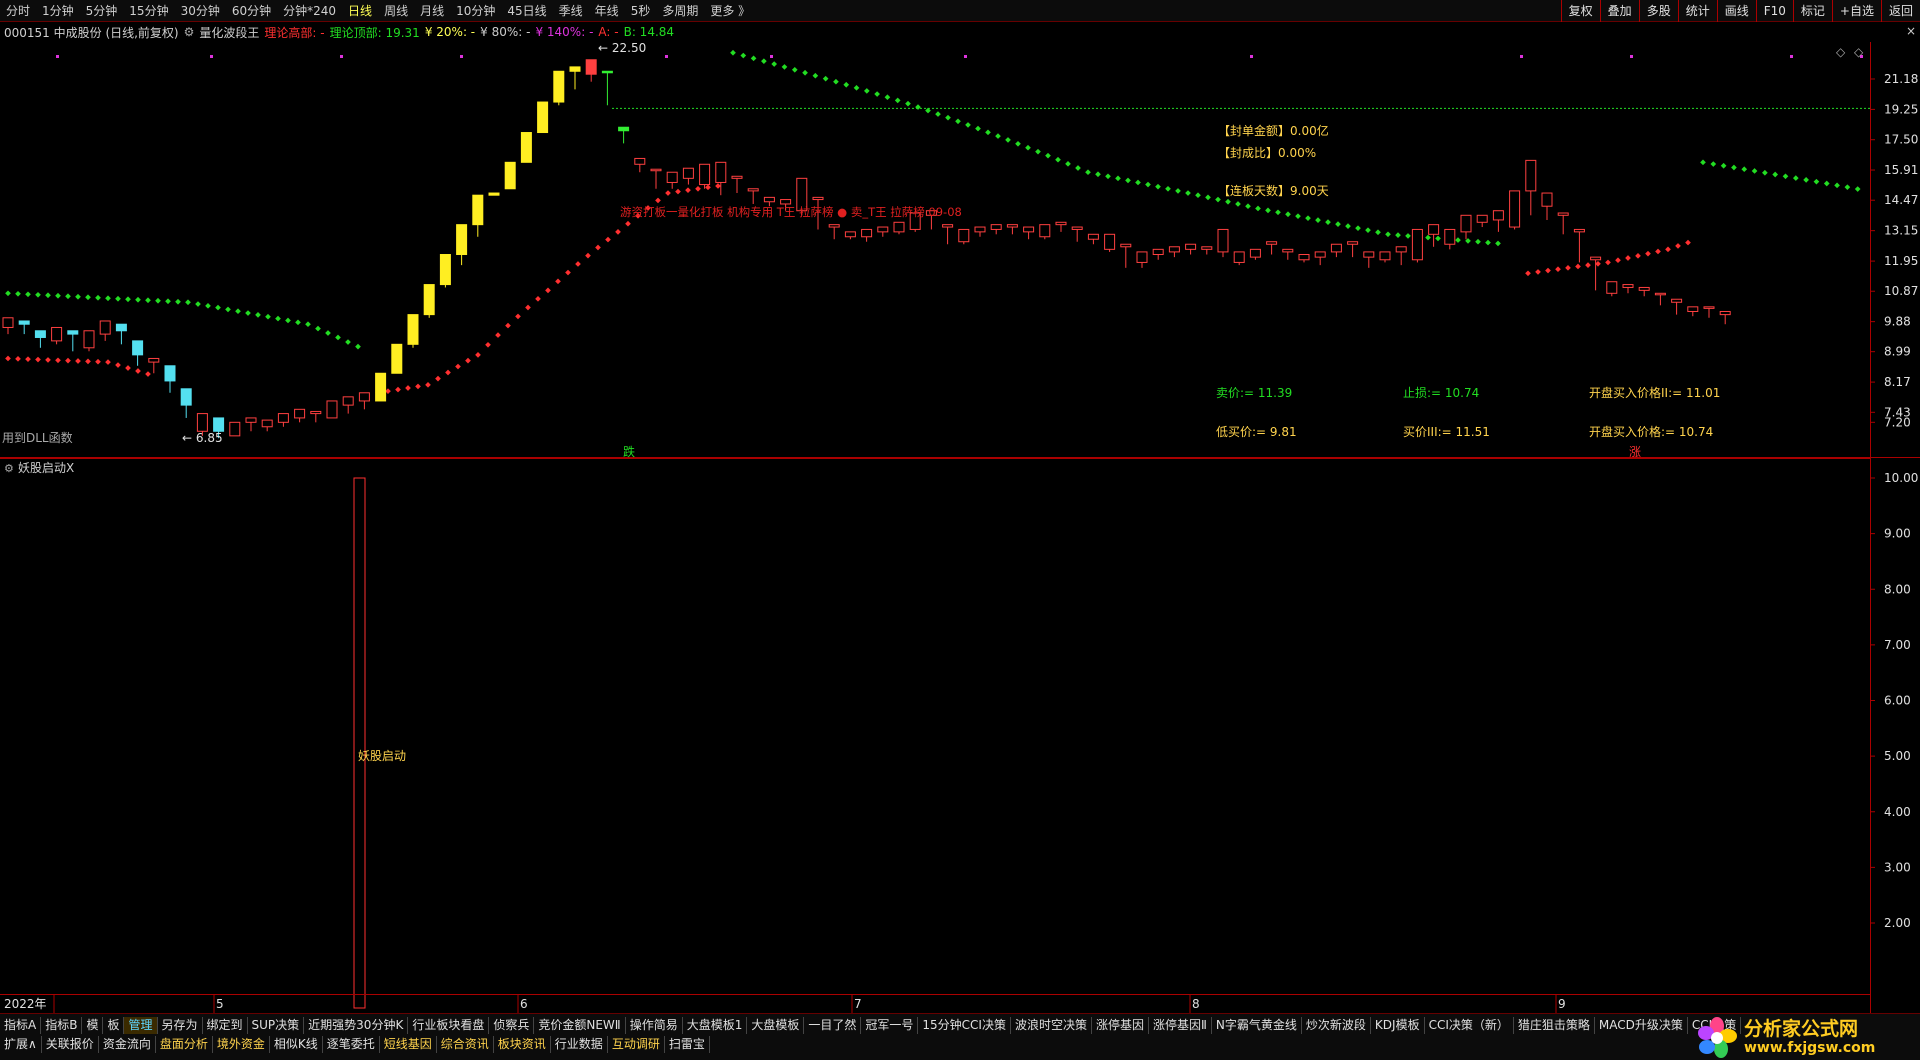 This screenshot has width=1920, height=1060. Describe the element at coordinates (184, 1044) in the screenshot. I see `extension-tab-3: 盘面分析` at that location.